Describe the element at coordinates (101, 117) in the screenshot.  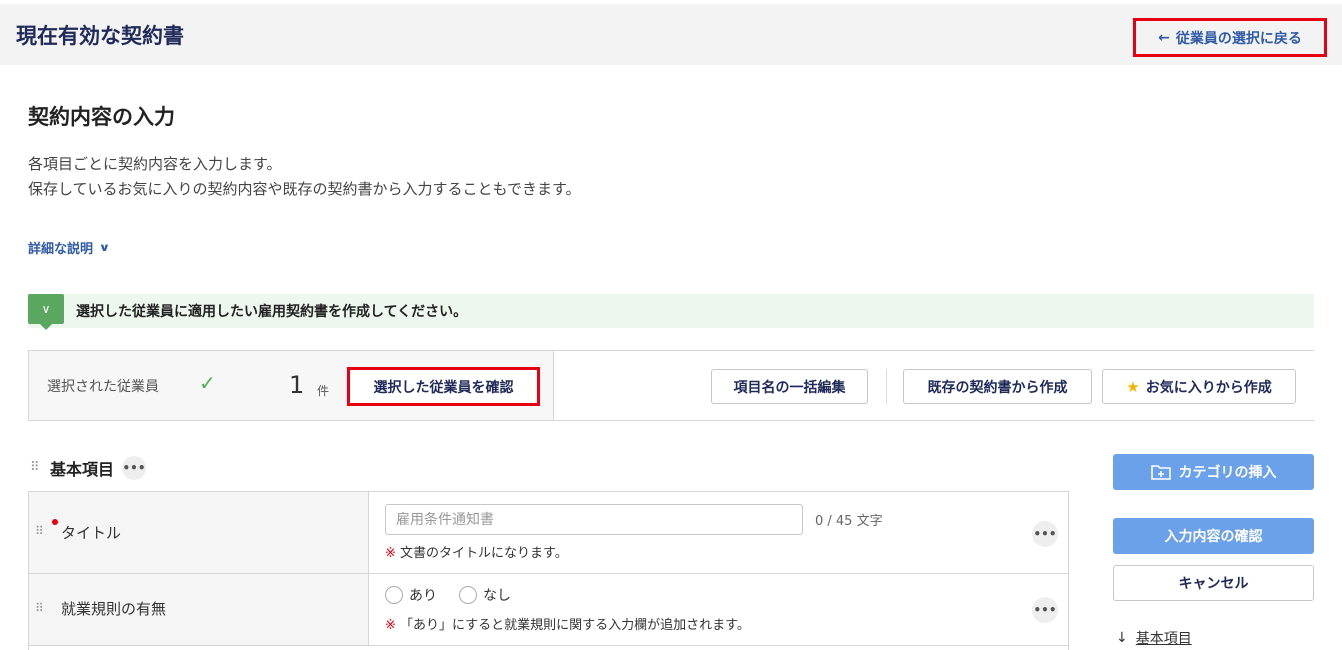
I see `section-heading: 契約内容の入力` at that location.